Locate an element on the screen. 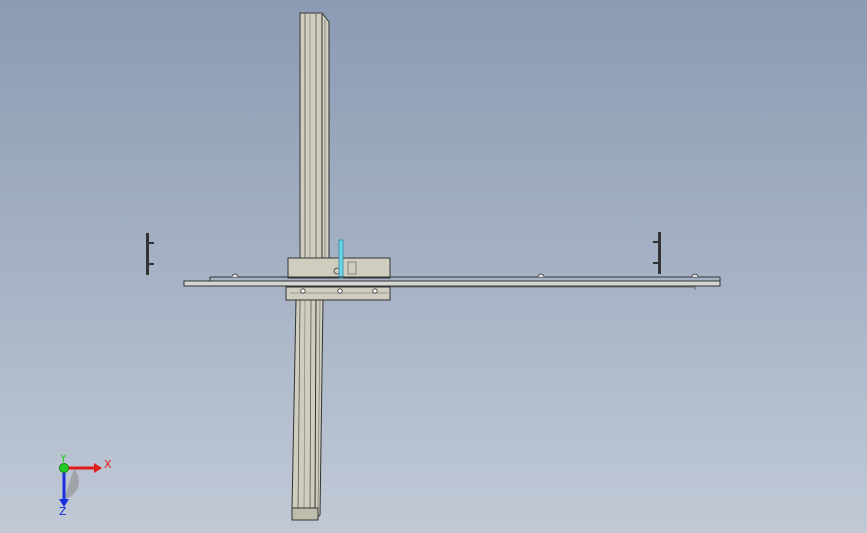 This screenshot has height=533, width=867. carriage-block is located at coordinates (338, 279).